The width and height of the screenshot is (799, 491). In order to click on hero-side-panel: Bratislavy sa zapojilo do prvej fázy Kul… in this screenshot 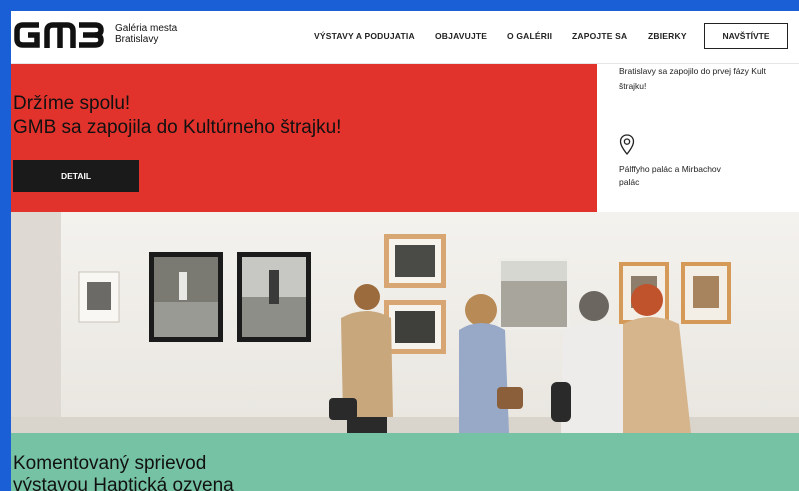, I will do `click(698, 138)`.